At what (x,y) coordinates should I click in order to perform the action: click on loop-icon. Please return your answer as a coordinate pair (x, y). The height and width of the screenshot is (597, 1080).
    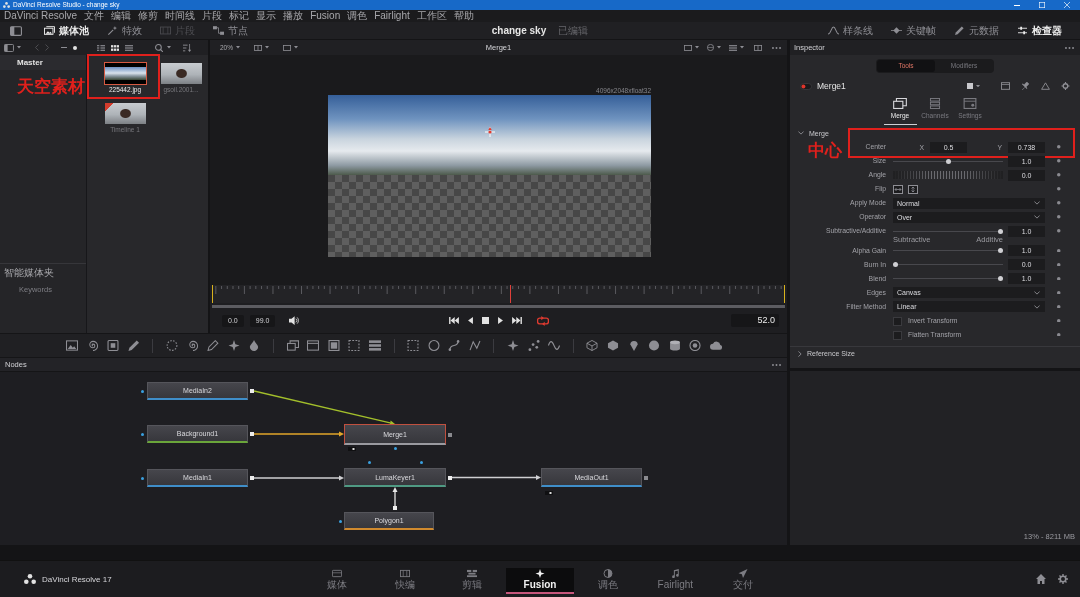
    Looking at the image, I should click on (542, 320).